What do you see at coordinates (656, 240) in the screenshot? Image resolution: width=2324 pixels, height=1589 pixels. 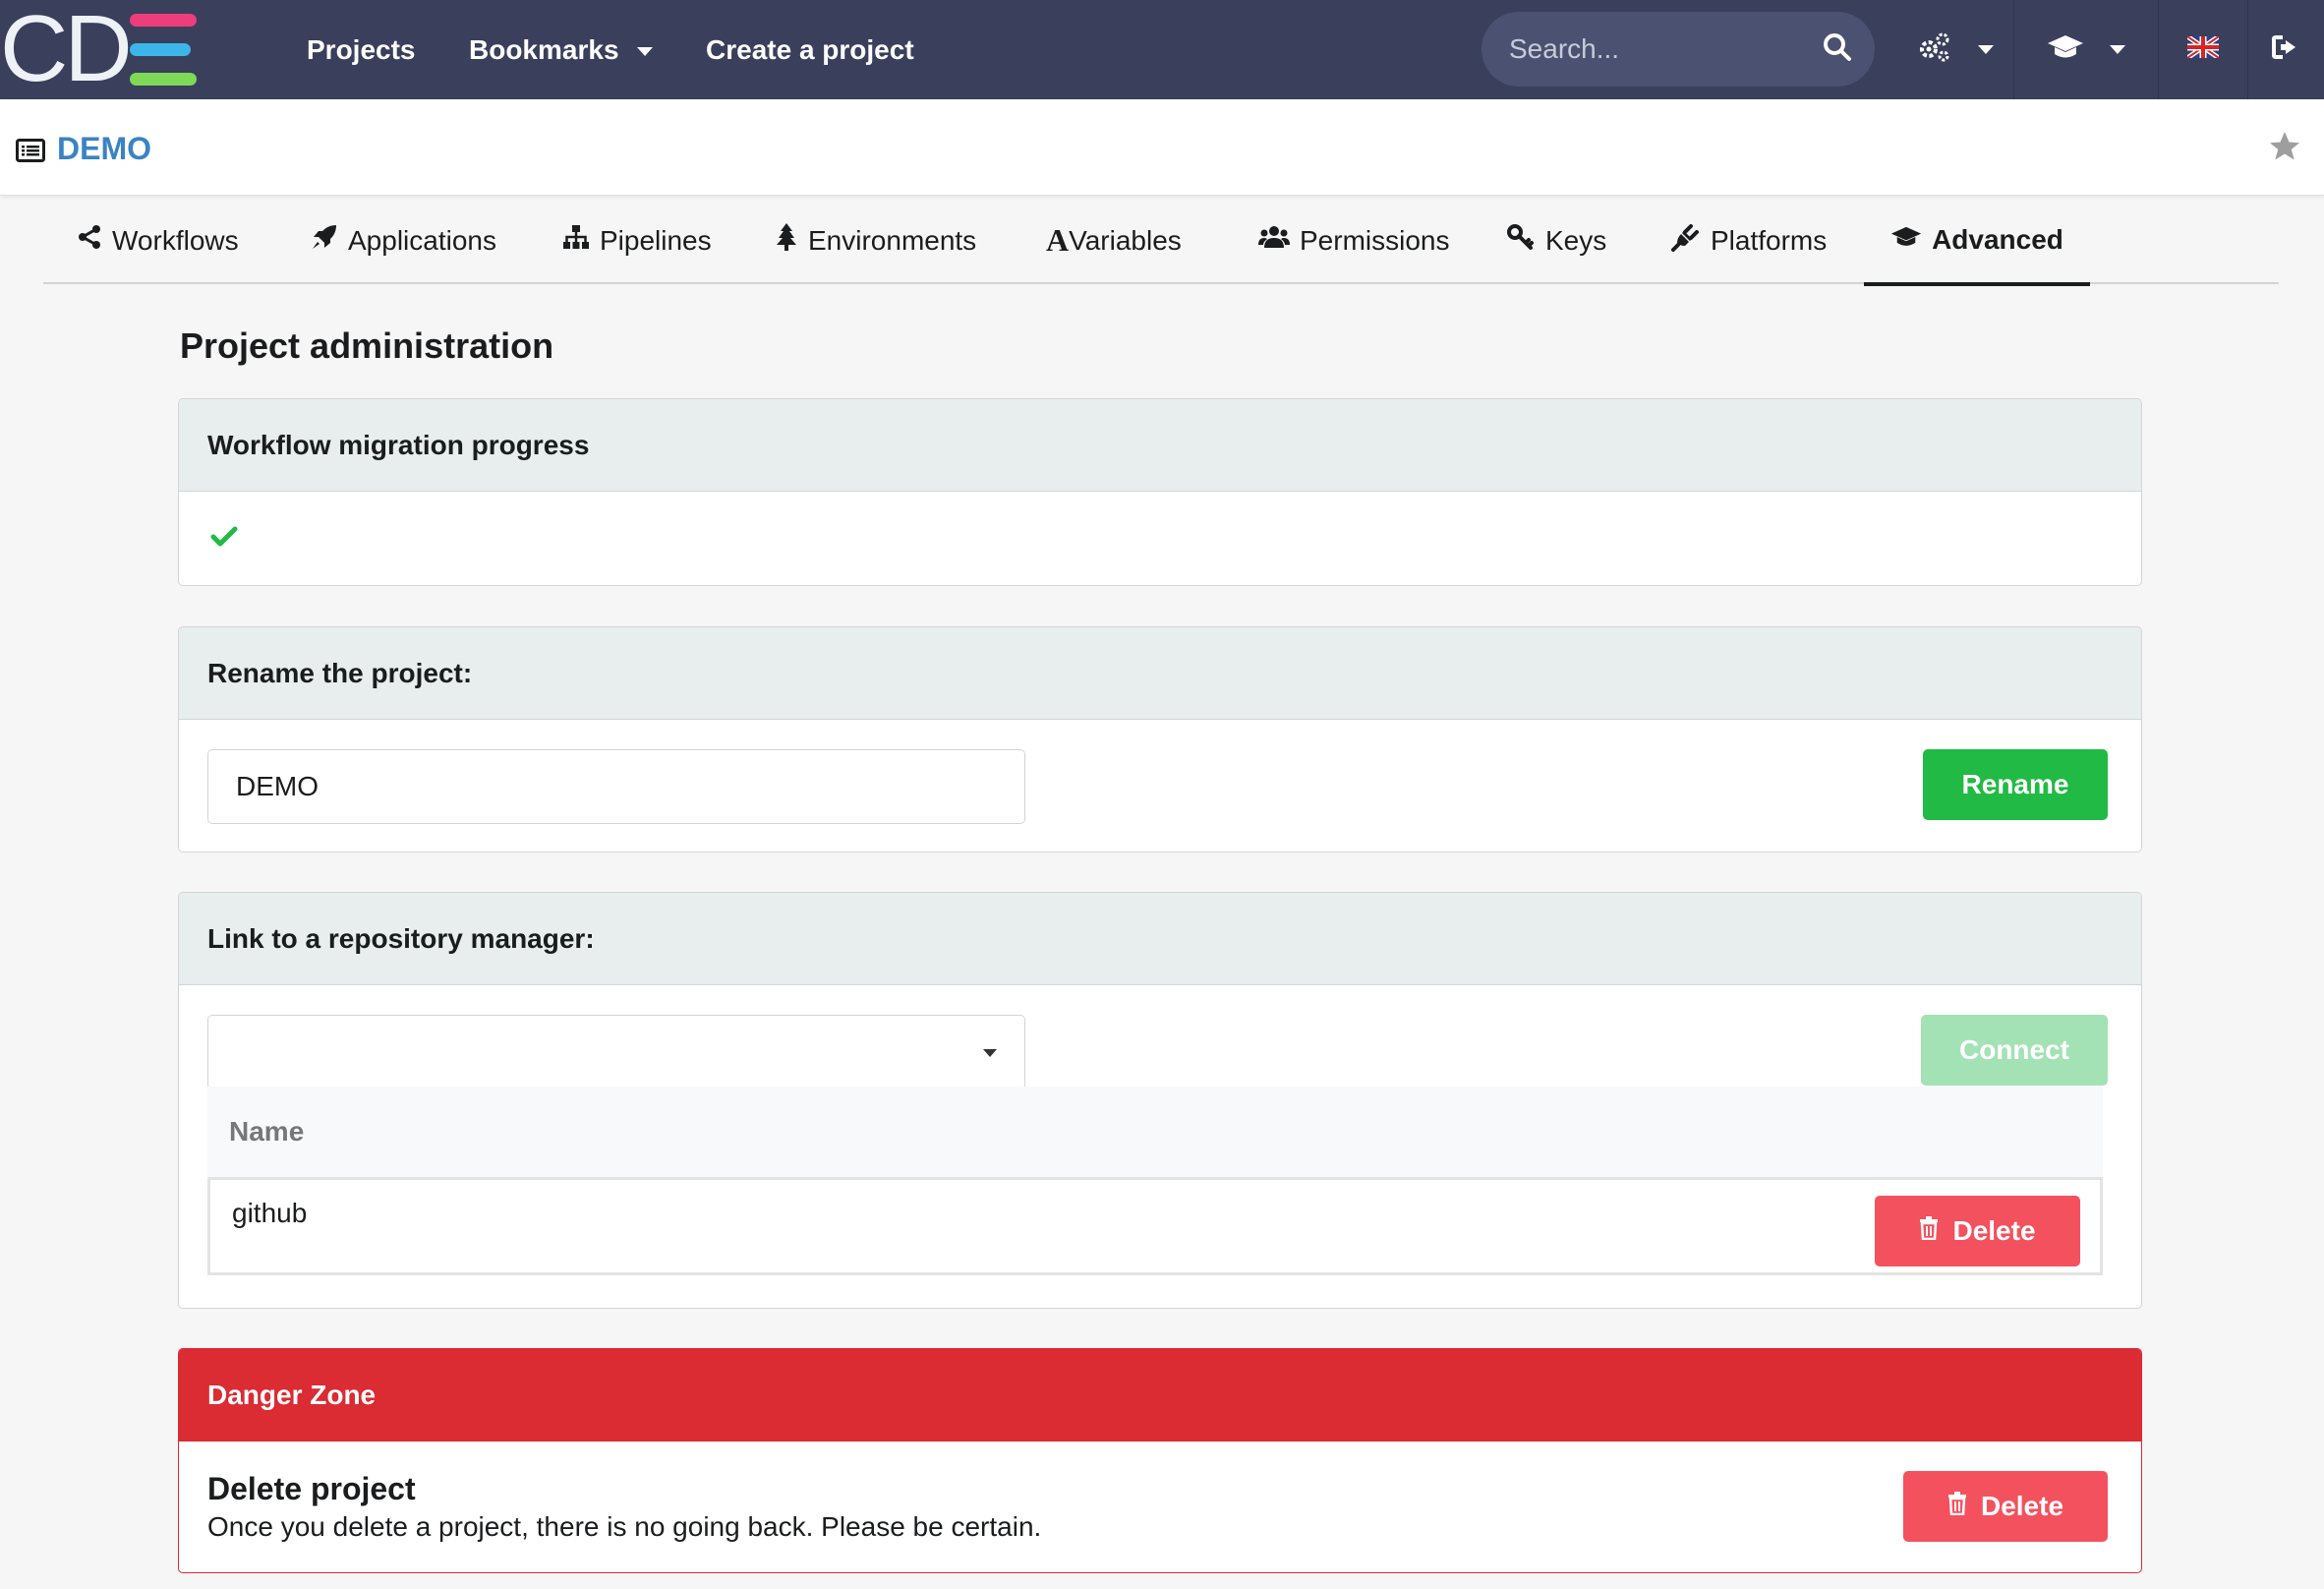 I see `tab-label: Pipelines` at bounding box center [656, 240].